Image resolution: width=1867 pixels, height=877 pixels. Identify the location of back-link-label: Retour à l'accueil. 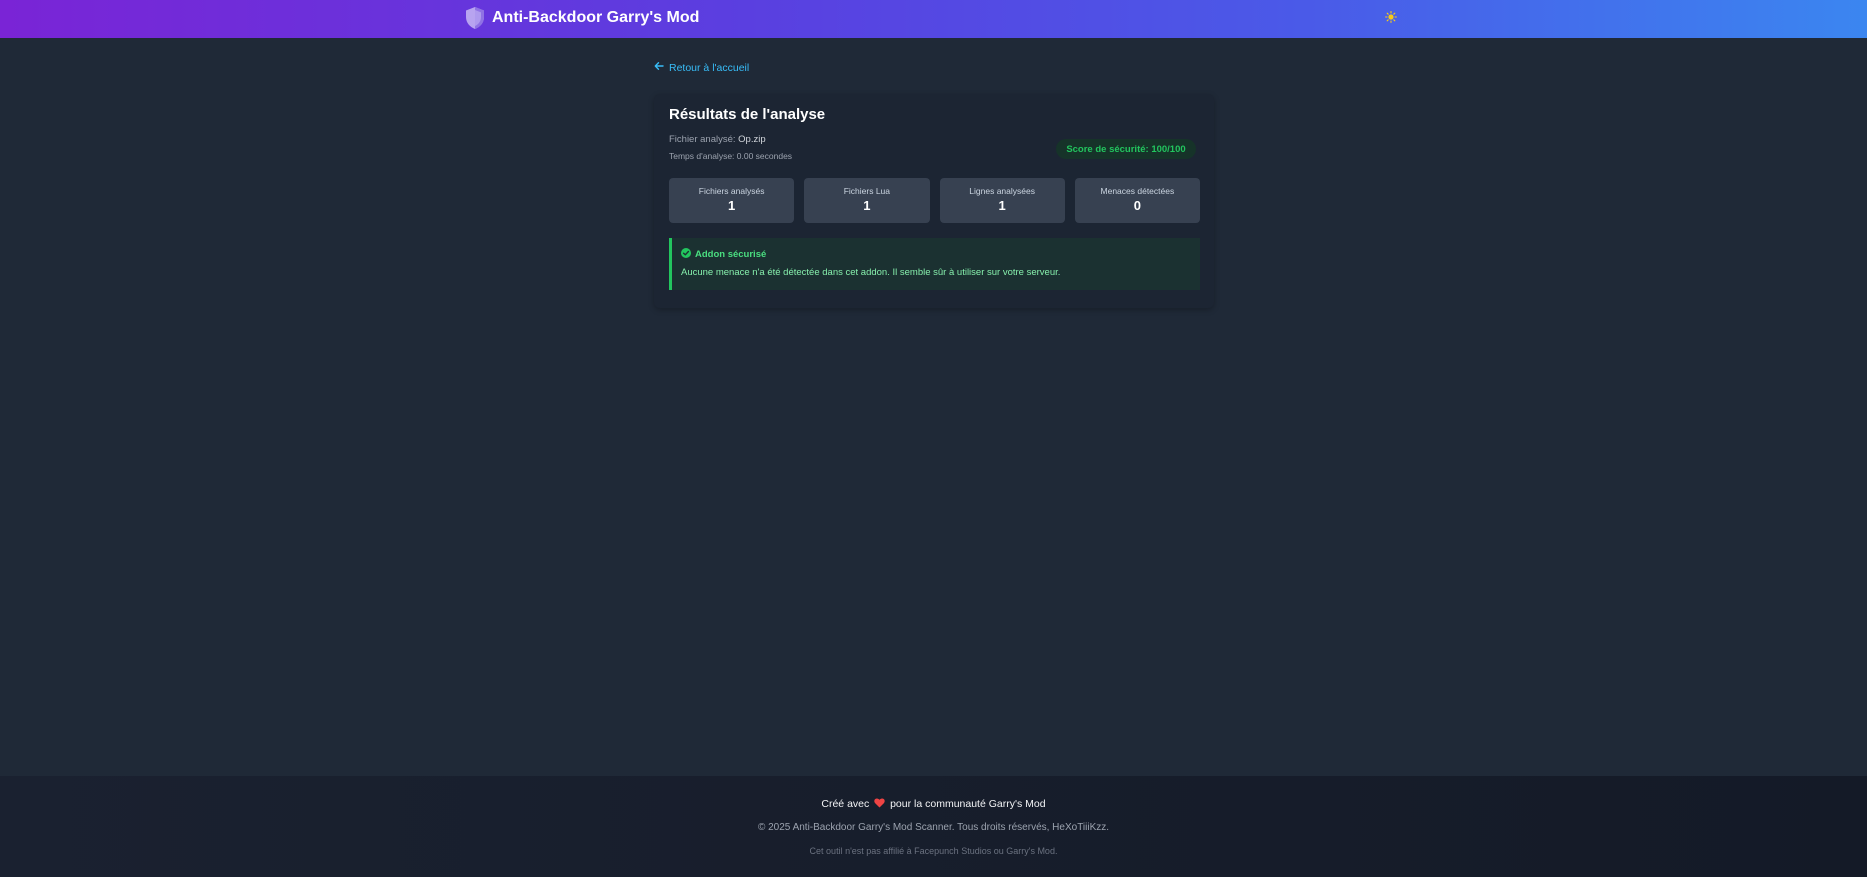
(709, 67).